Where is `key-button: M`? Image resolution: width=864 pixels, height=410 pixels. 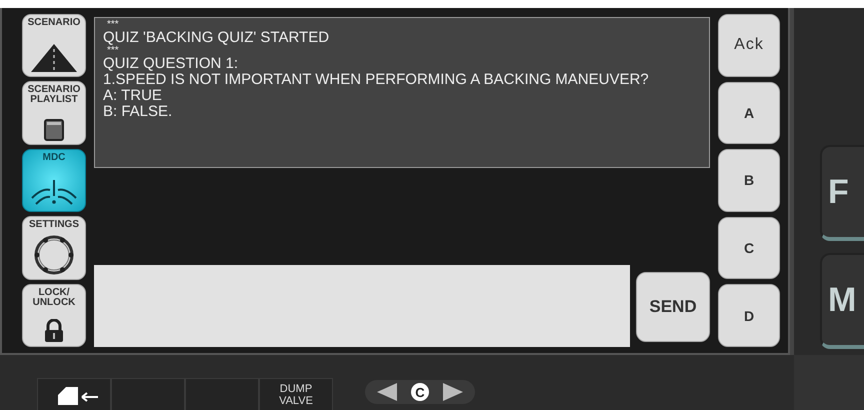
key-button: M is located at coordinates (842, 301).